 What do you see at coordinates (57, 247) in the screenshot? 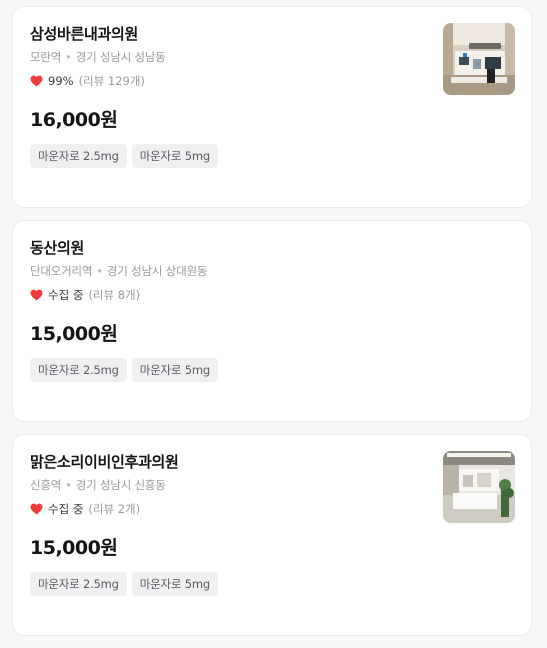
I see `clinic-name: 동산의원` at bounding box center [57, 247].